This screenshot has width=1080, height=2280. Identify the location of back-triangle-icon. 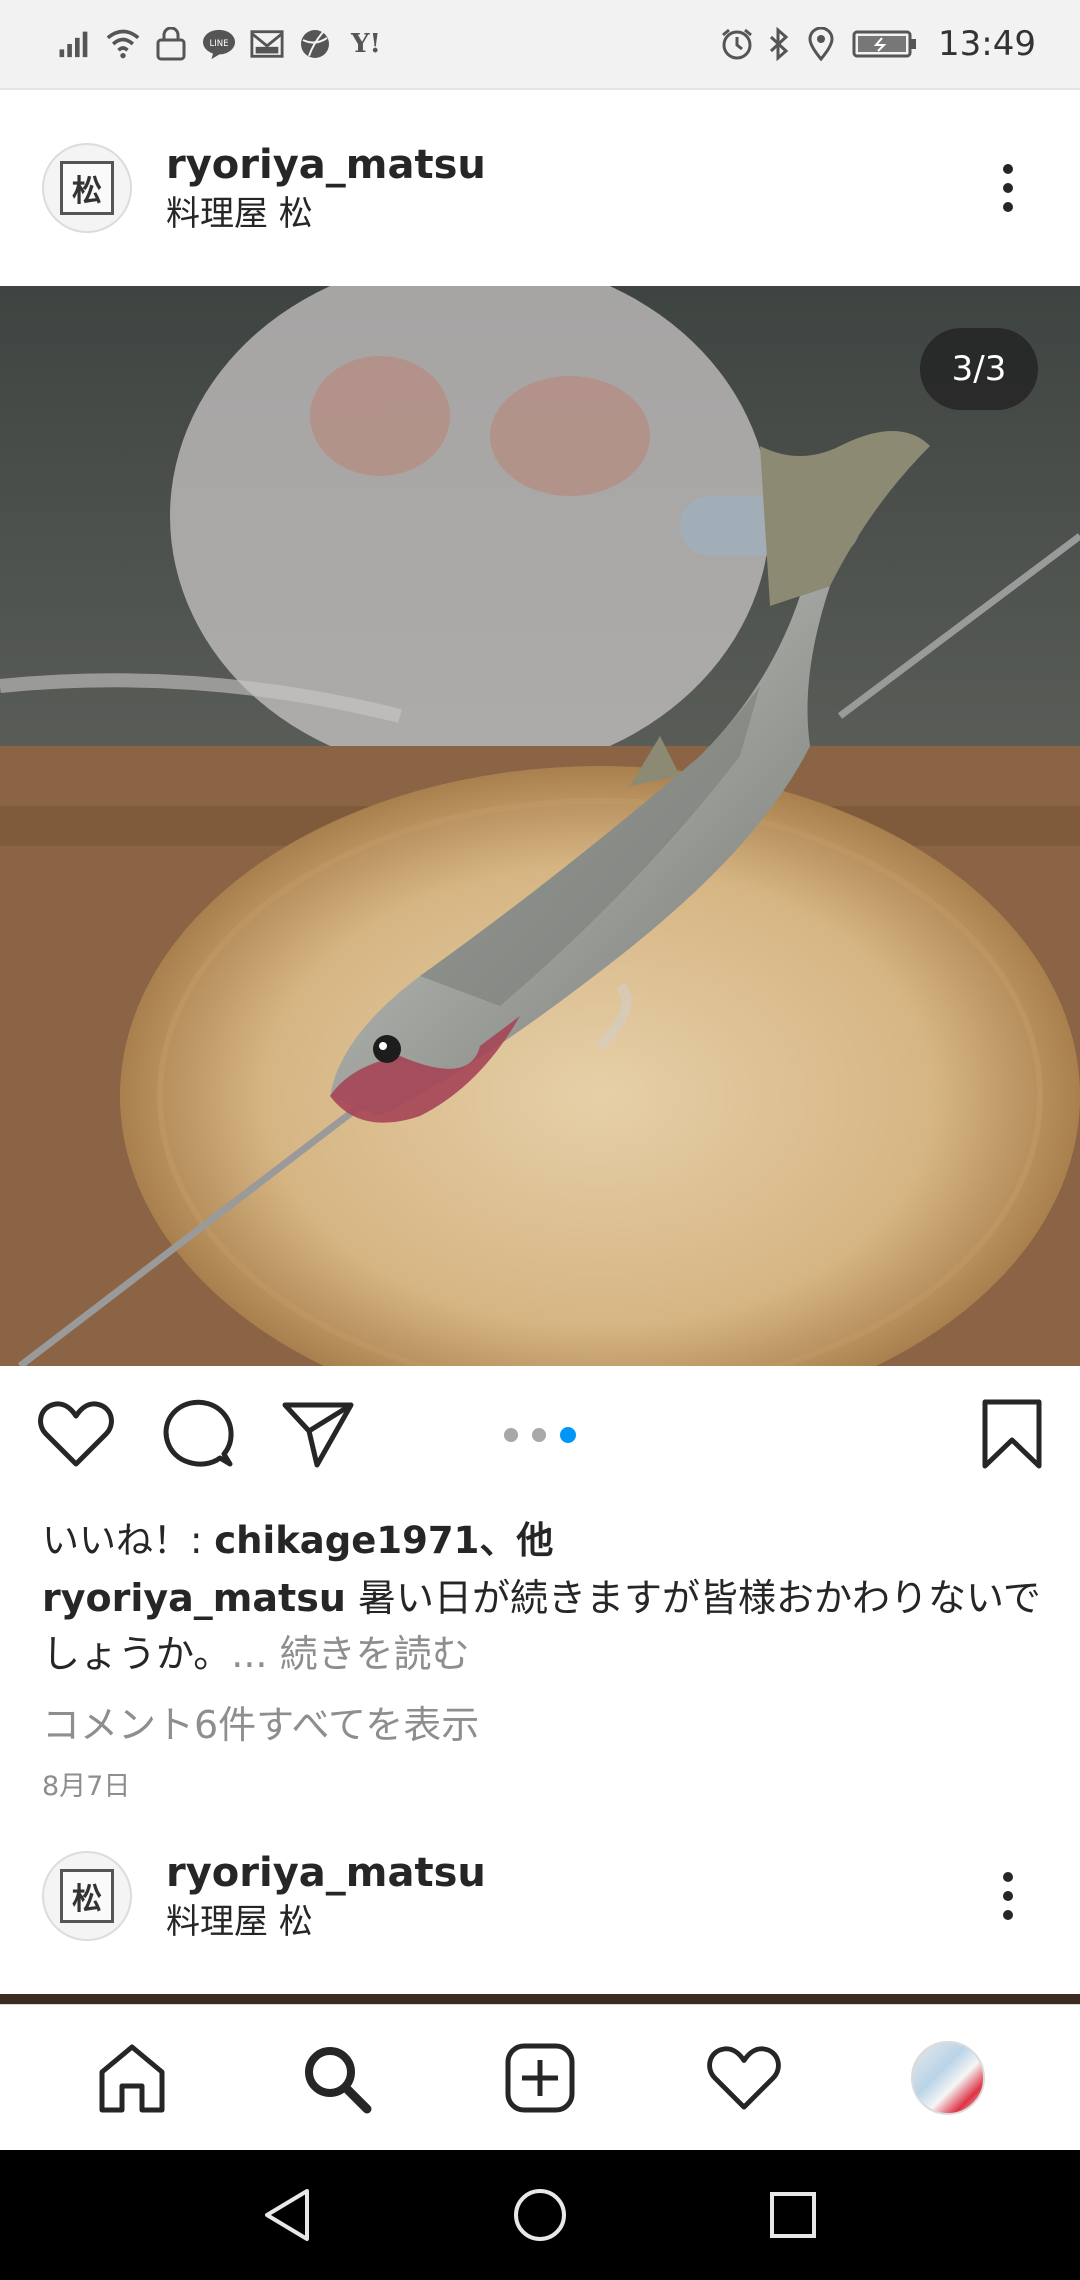
(286, 2215).